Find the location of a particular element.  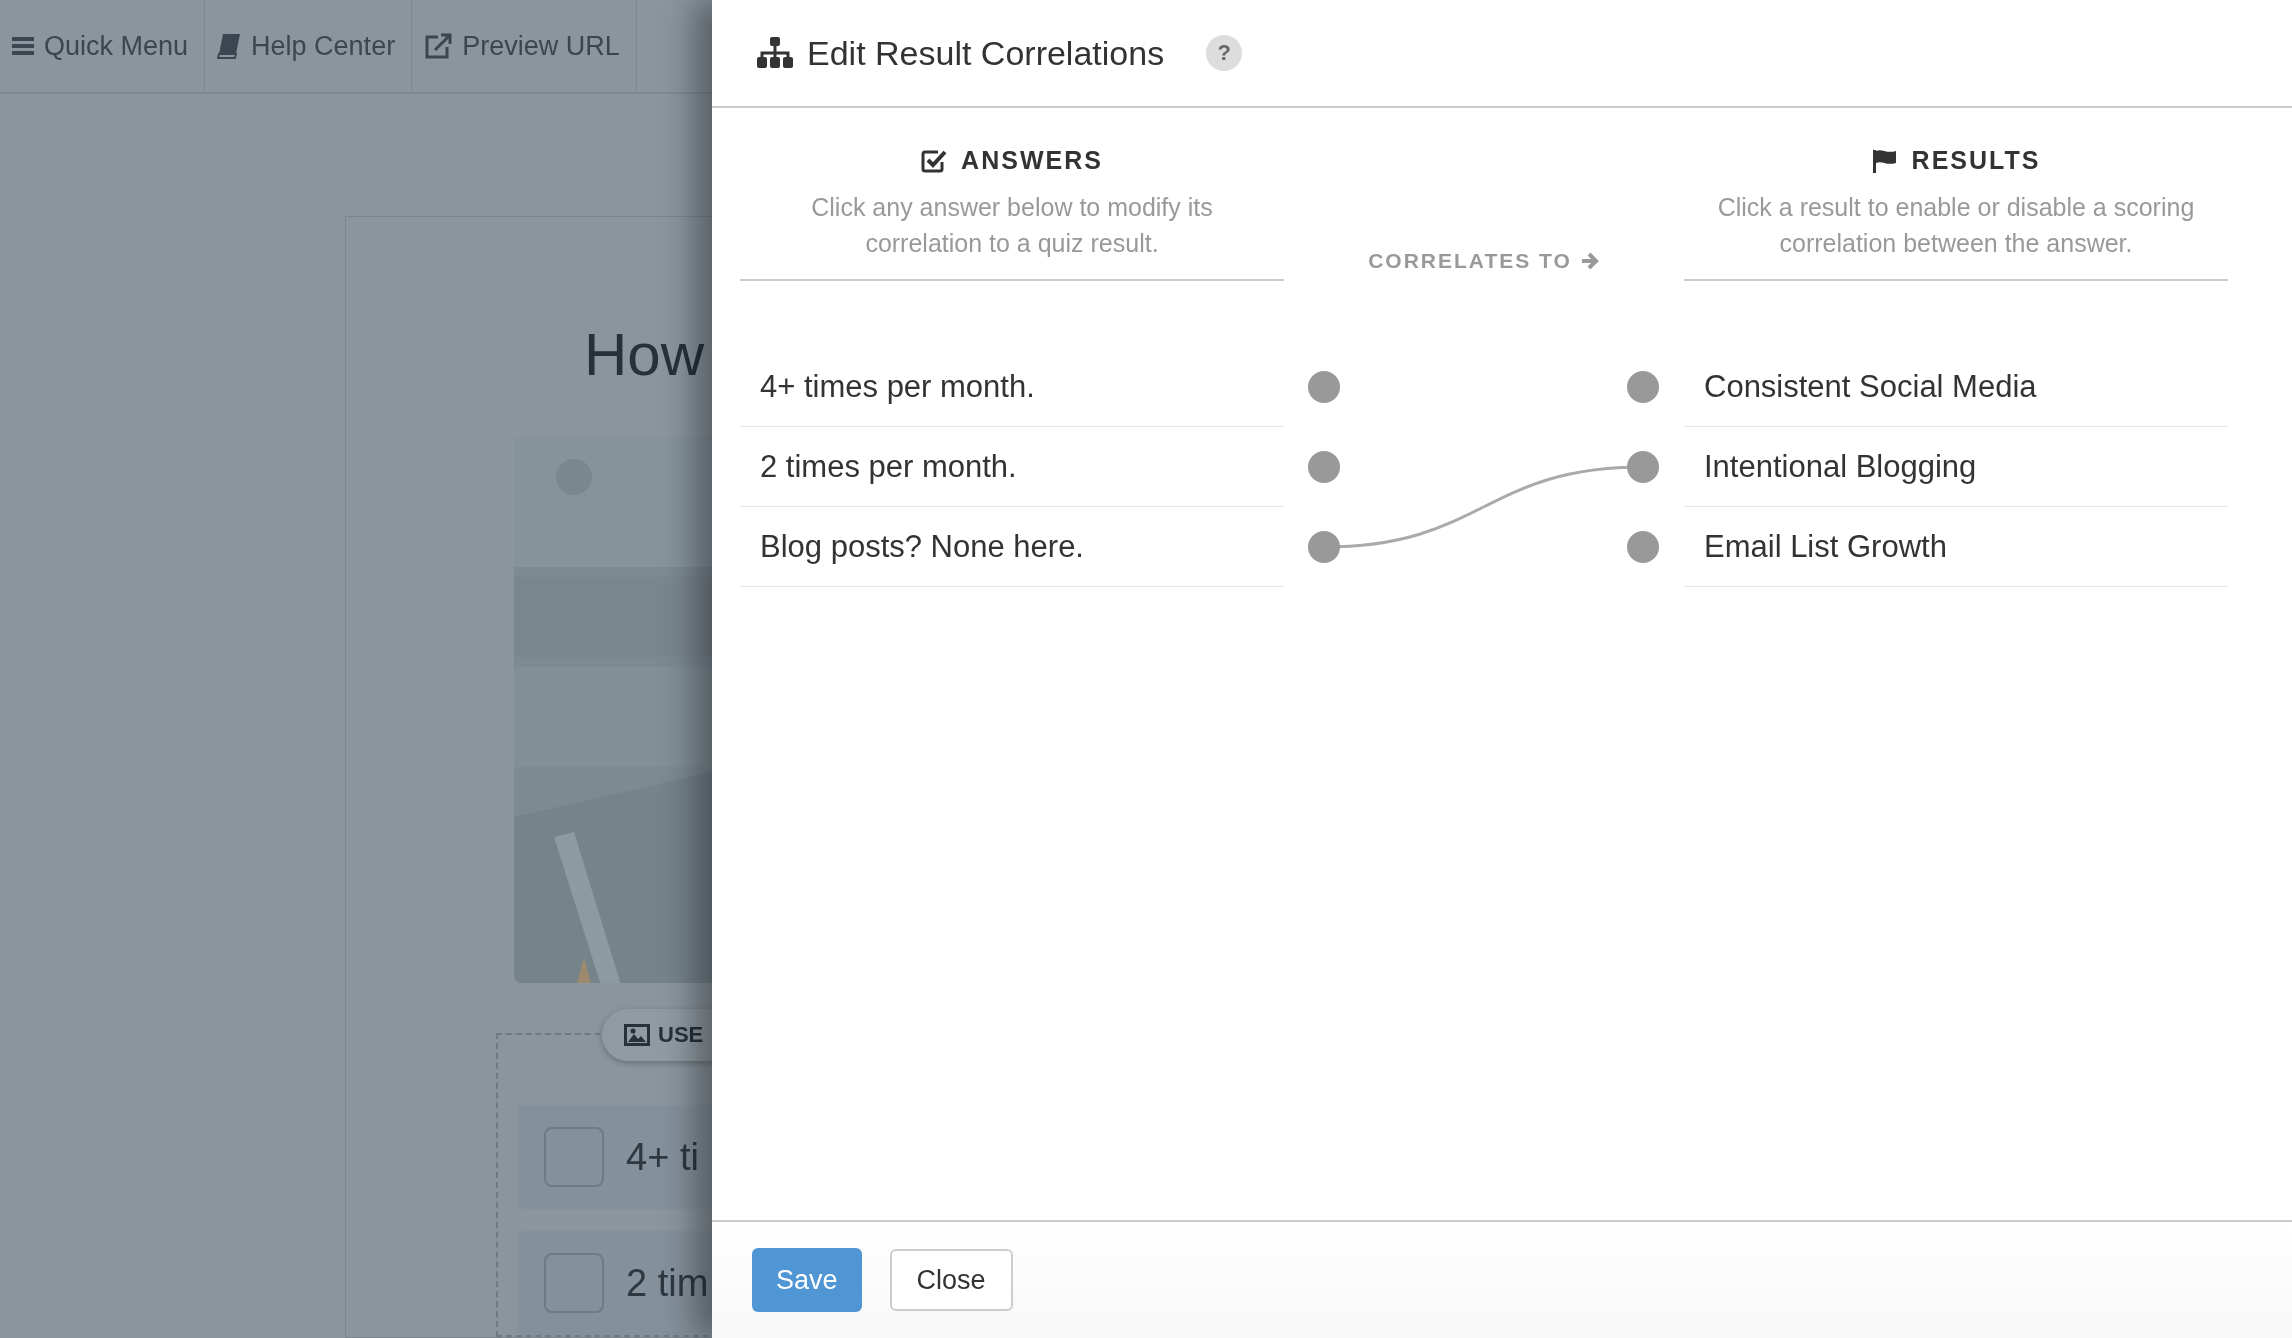

answer-row: Blog posts? None here. is located at coordinates (1012, 547).